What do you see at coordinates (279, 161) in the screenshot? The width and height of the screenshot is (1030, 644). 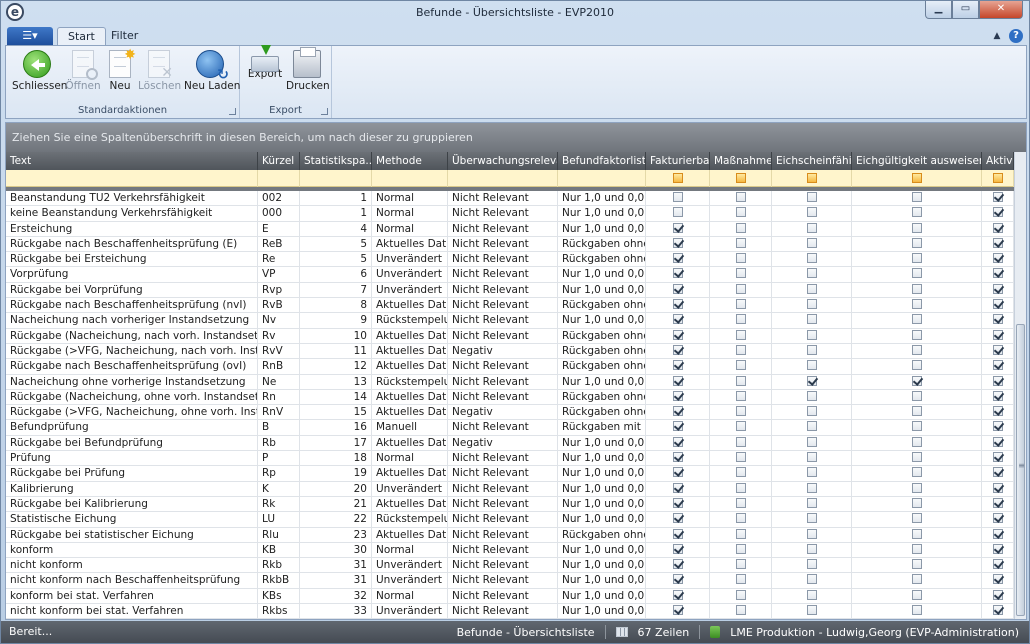 I see `column-header-kuerzel: Kürzel` at bounding box center [279, 161].